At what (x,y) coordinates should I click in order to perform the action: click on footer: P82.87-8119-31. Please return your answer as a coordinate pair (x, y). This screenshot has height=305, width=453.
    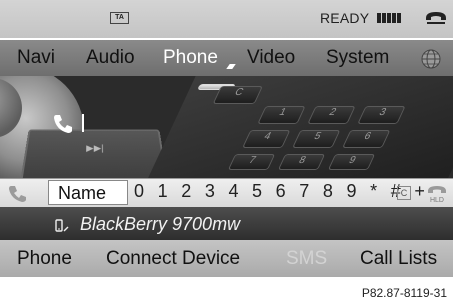
    Looking at the image, I should click on (226, 291).